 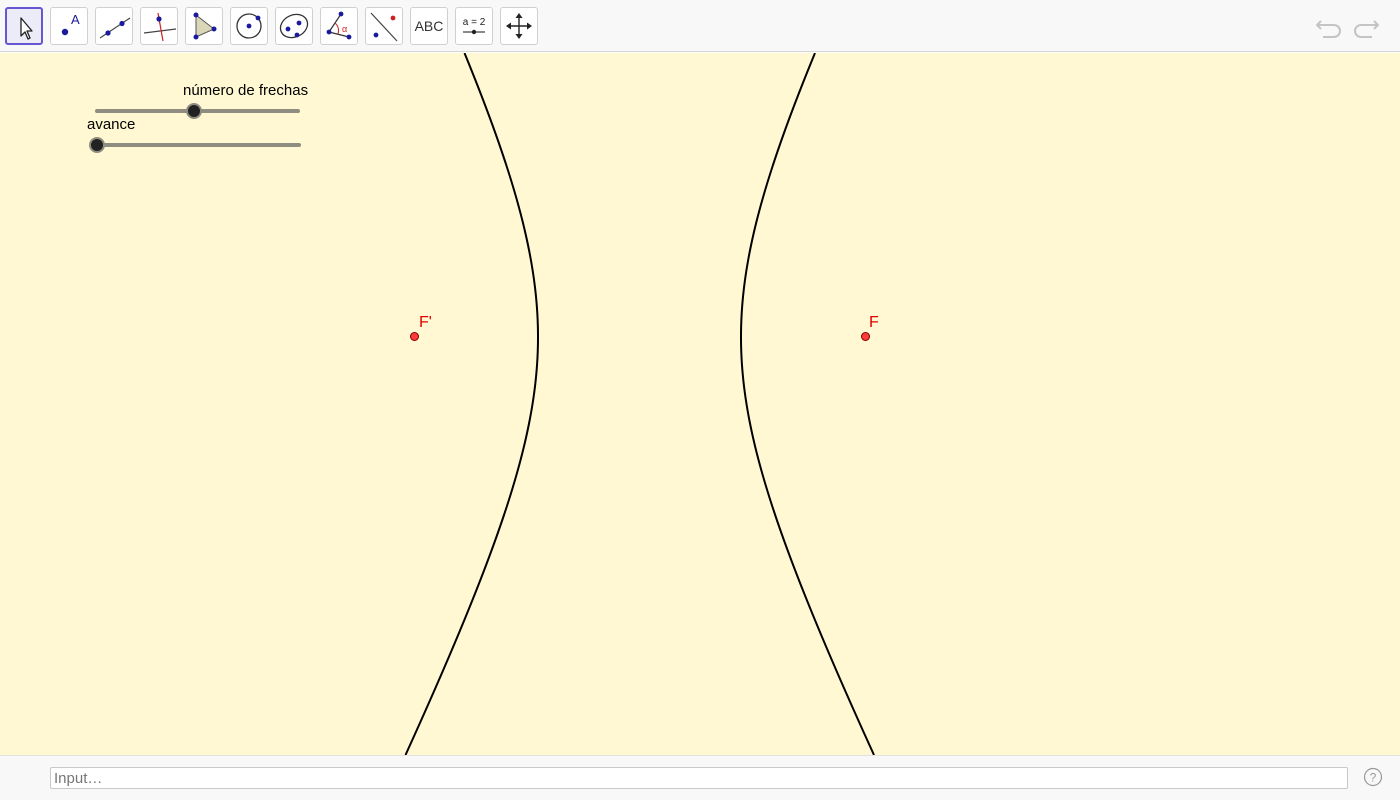 I want to click on polygon-tool-button, so click(x=204, y=26).